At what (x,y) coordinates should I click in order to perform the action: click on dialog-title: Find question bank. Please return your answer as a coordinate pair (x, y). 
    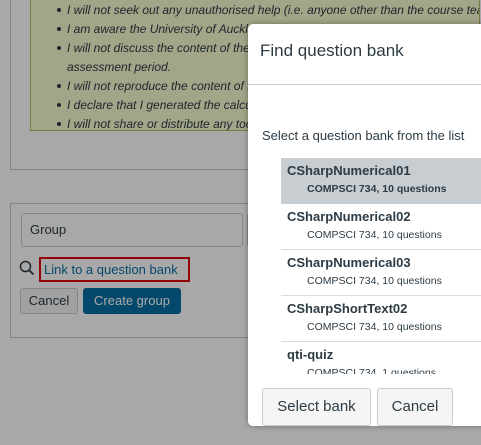
    Looking at the image, I should click on (332, 50).